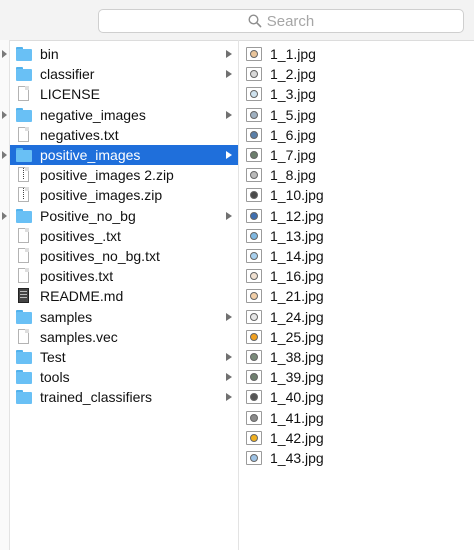 The image size is (474, 550). What do you see at coordinates (297, 276) in the screenshot?
I see `list-item-label: 1_16.jpg` at bounding box center [297, 276].